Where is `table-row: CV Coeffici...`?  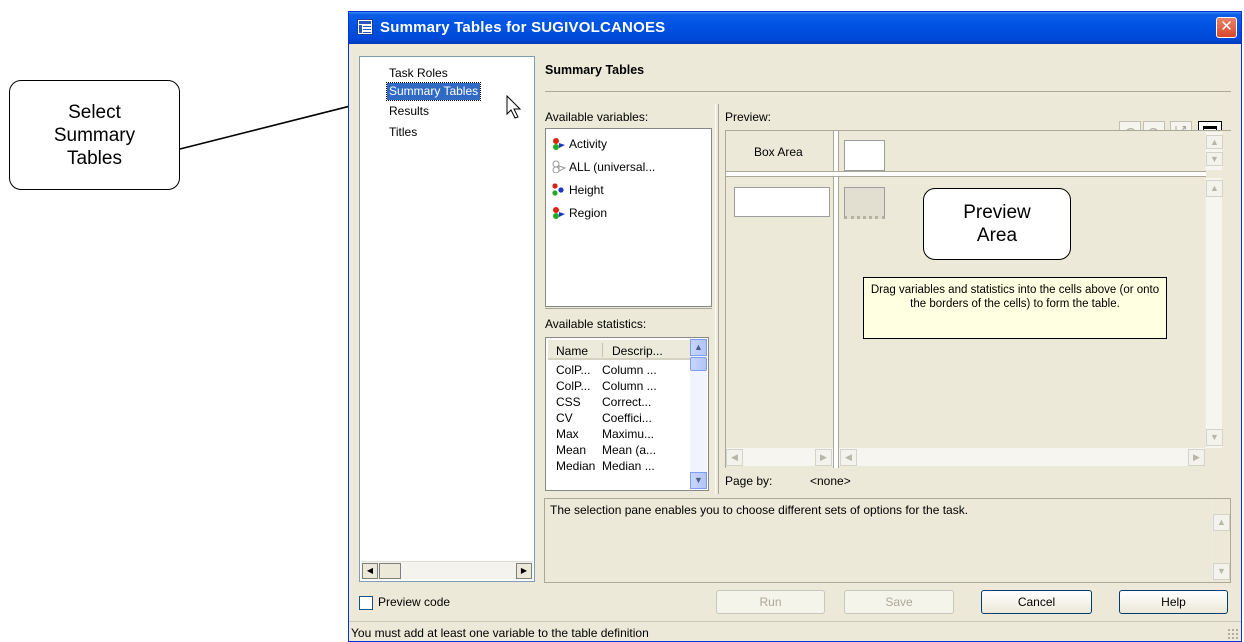
table-row: CV Coeffici... is located at coordinates (604, 418).